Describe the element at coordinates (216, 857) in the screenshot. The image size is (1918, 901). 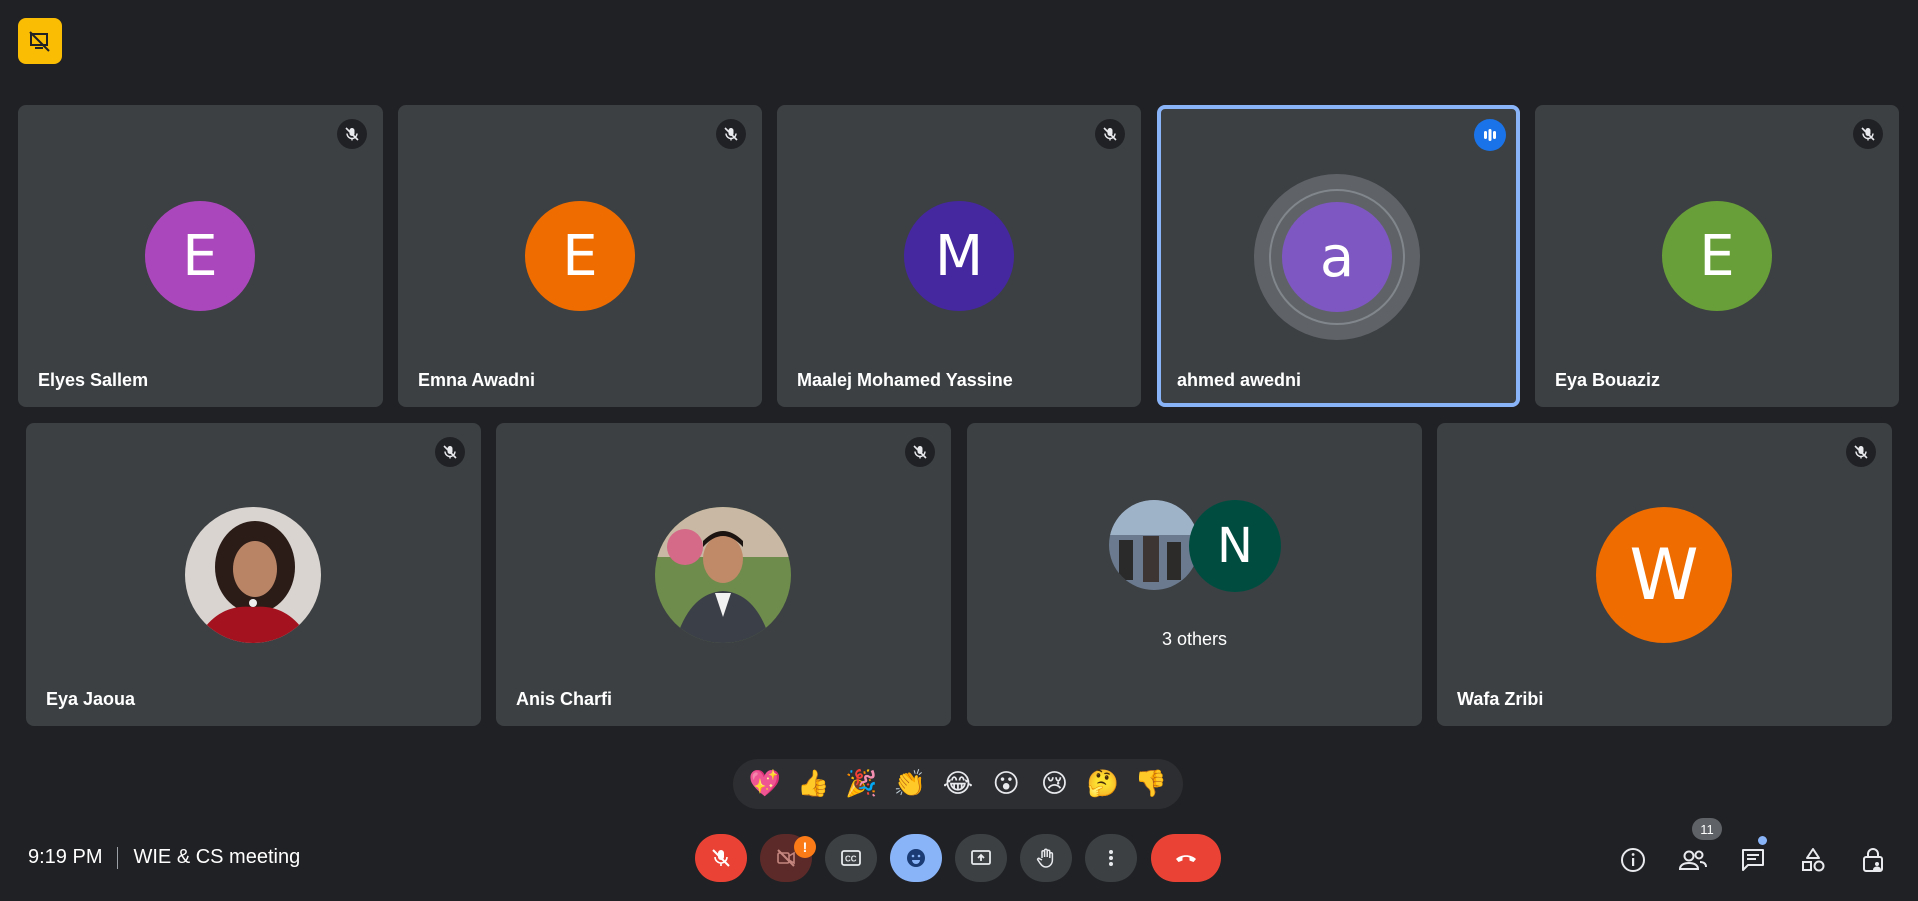
I see `meeting-title: WIE & CS meeting` at that location.